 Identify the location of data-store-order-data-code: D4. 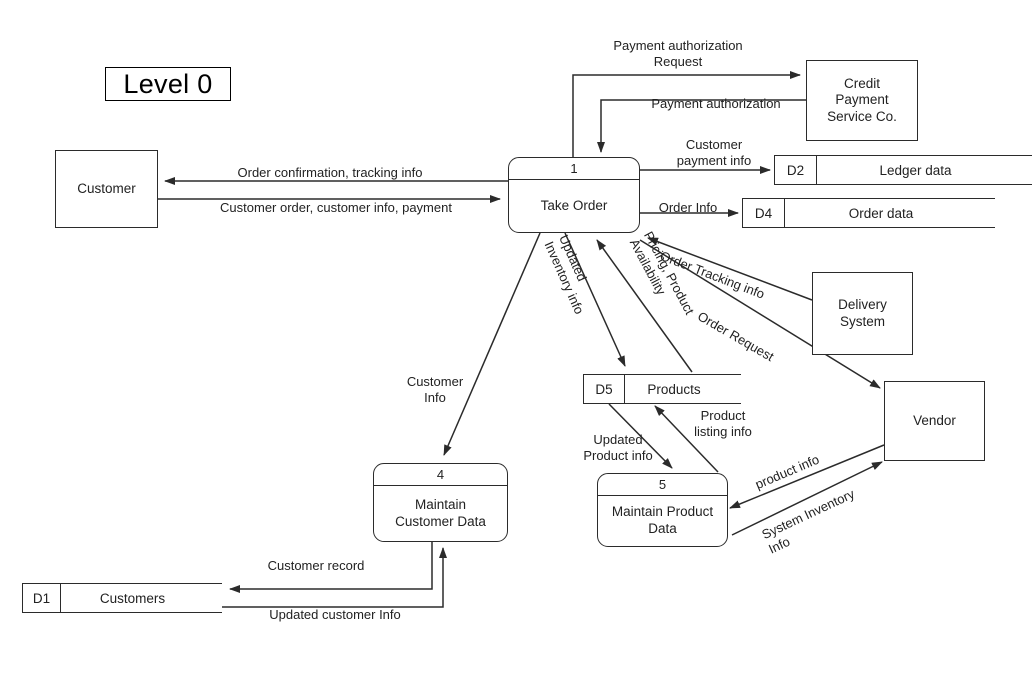
(763, 213).